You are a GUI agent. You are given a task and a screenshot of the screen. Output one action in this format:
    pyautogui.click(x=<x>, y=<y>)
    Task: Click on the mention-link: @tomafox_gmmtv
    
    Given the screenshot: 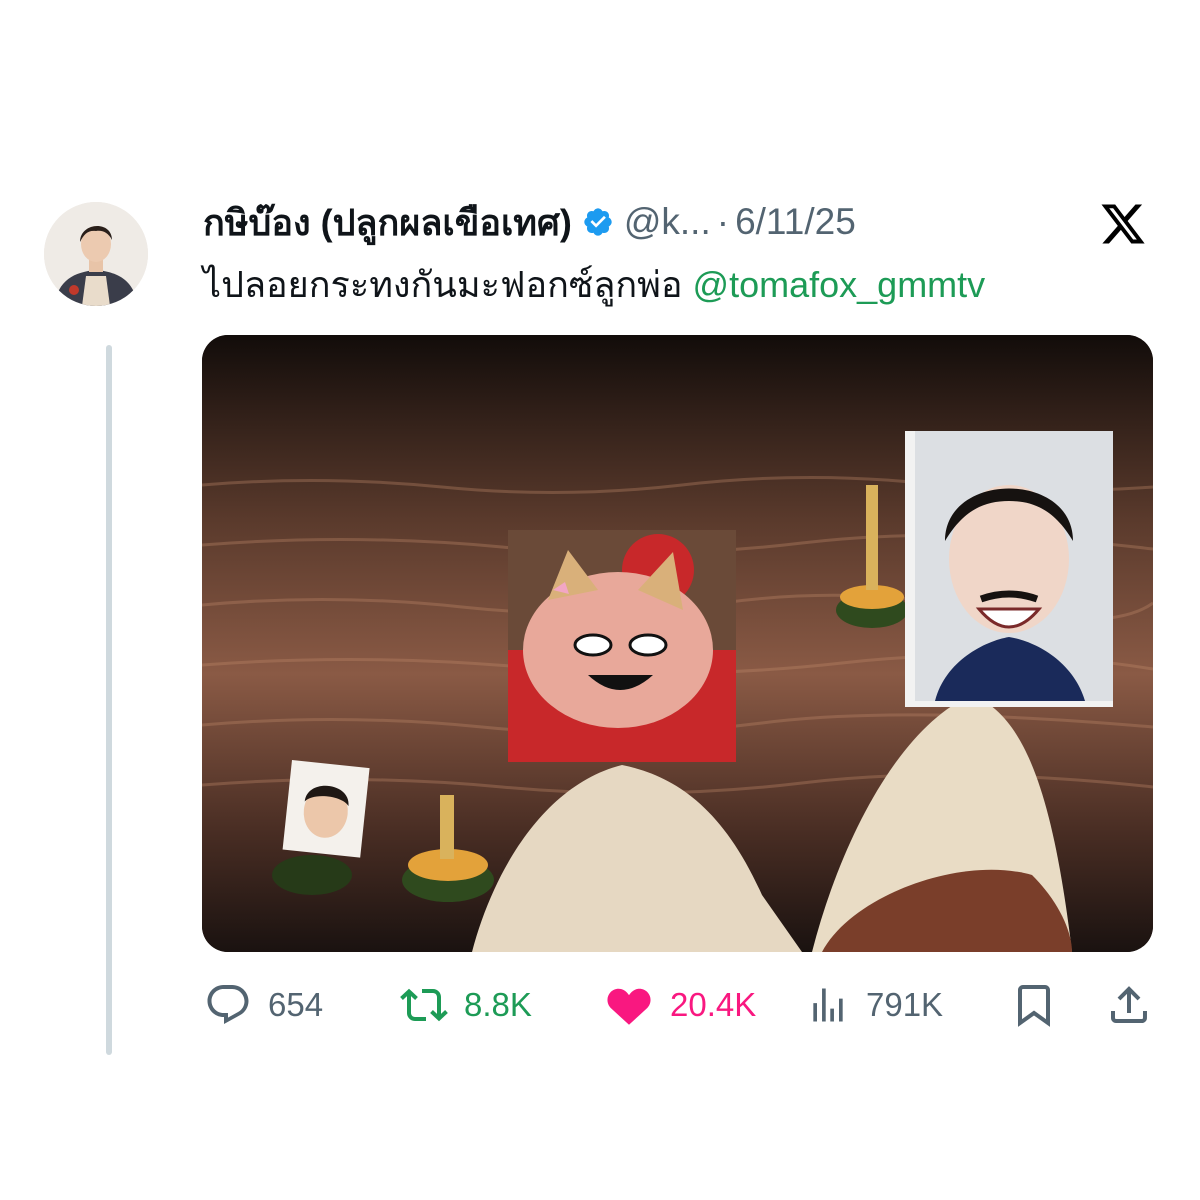 What is the action you would take?
    pyautogui.click(x=839, y=284)
    